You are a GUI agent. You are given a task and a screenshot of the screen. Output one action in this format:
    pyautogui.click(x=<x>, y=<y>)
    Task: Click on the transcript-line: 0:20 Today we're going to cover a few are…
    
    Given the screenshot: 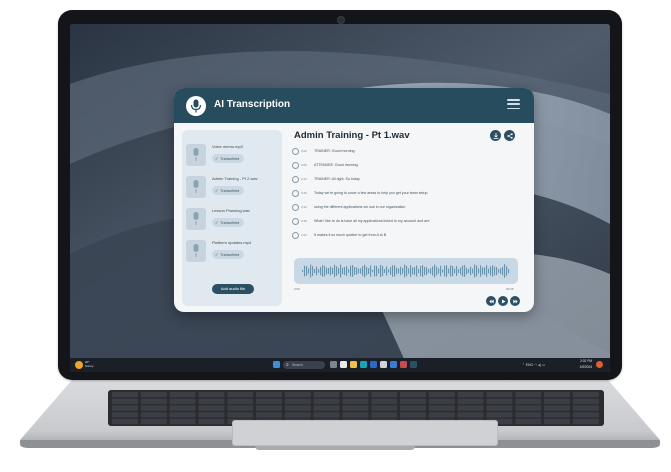 What is the action you would take?
    pyautogui.click(x=402, y=194)
    